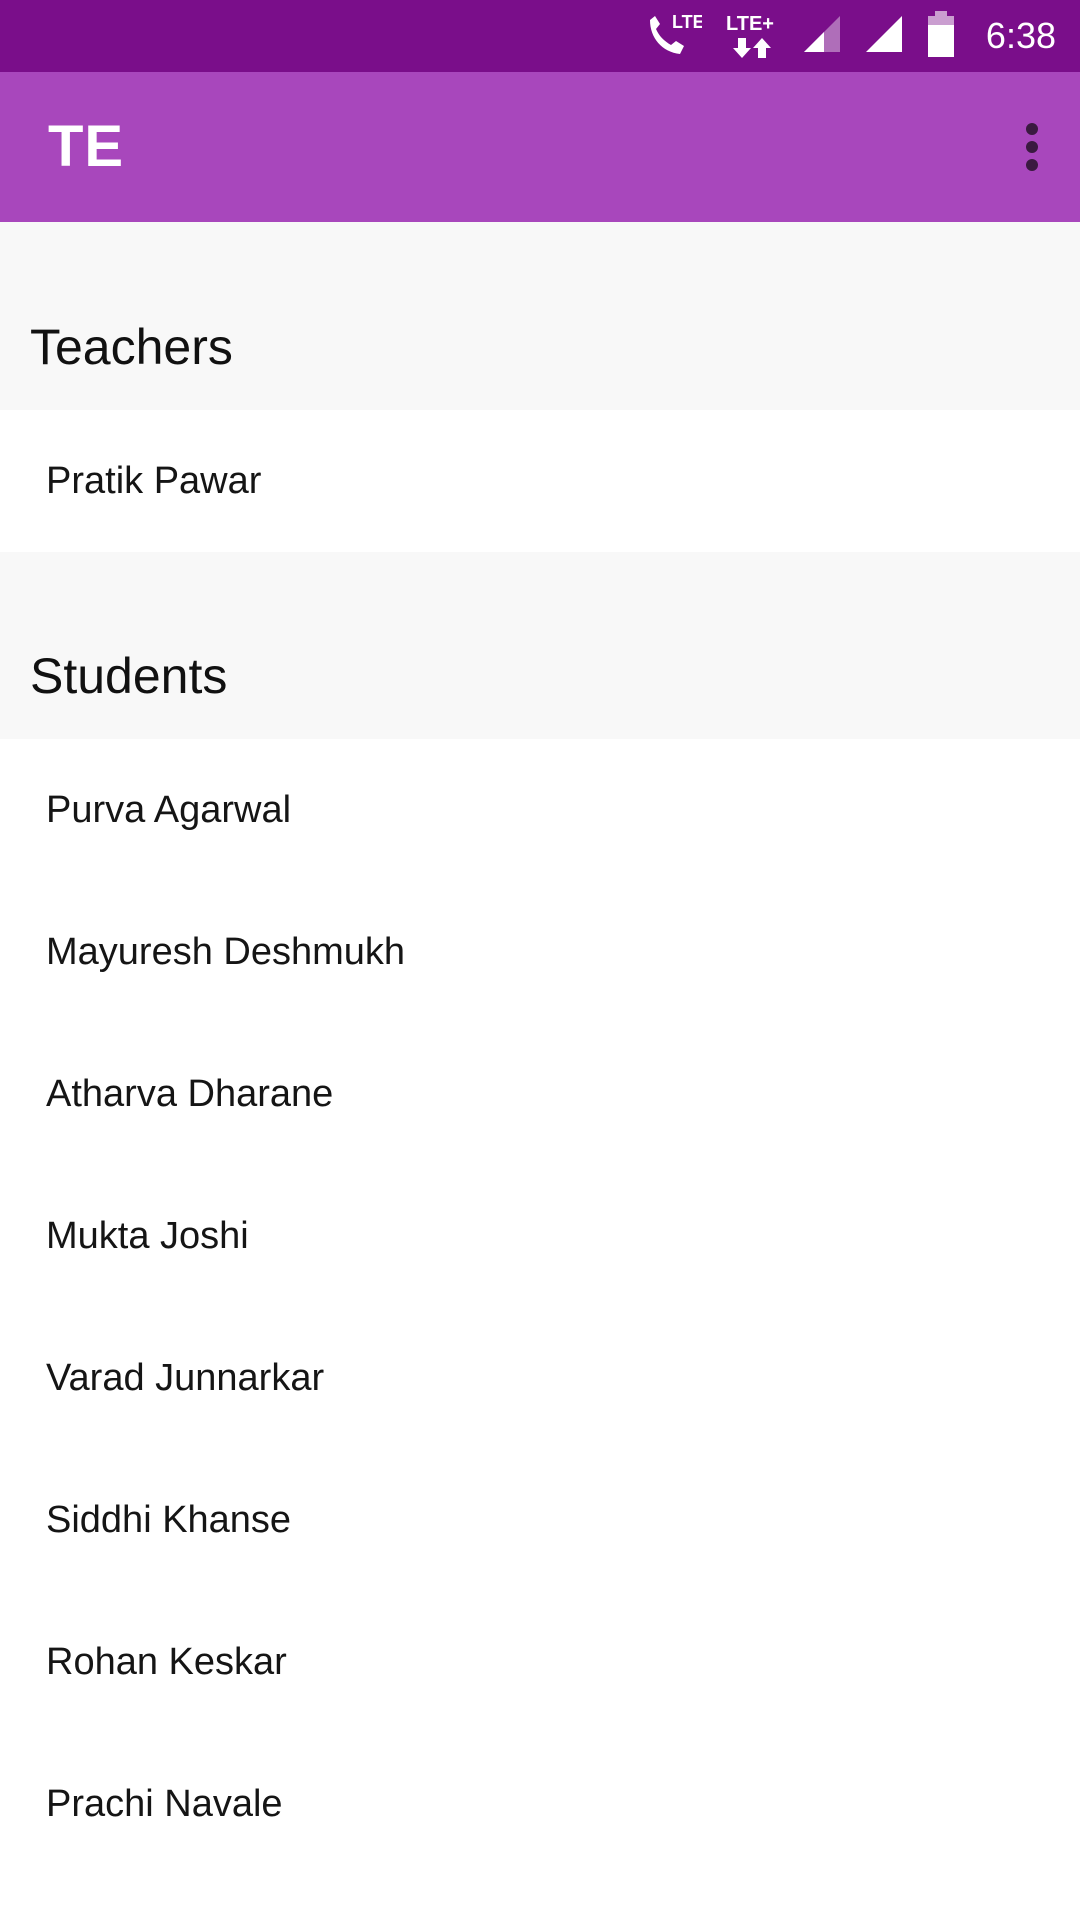 The width and height of the screenshot is (1080, 1920). What do you see at coordinates (540, 952) in the screenshot?
I see `list-item: Mayuresh Deshmukh` at bounding box center [540, 952].